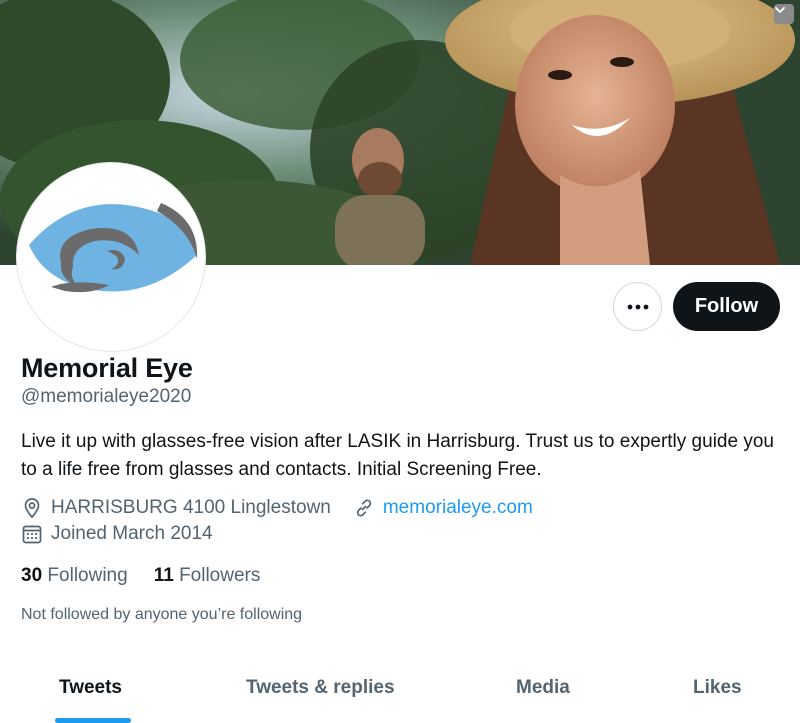 This screenshot has width=800, height=723. What do you see at coordinates (780, 10) in the screenshot?
I see `chevron-down-icon` at bounding box center [780, 10].